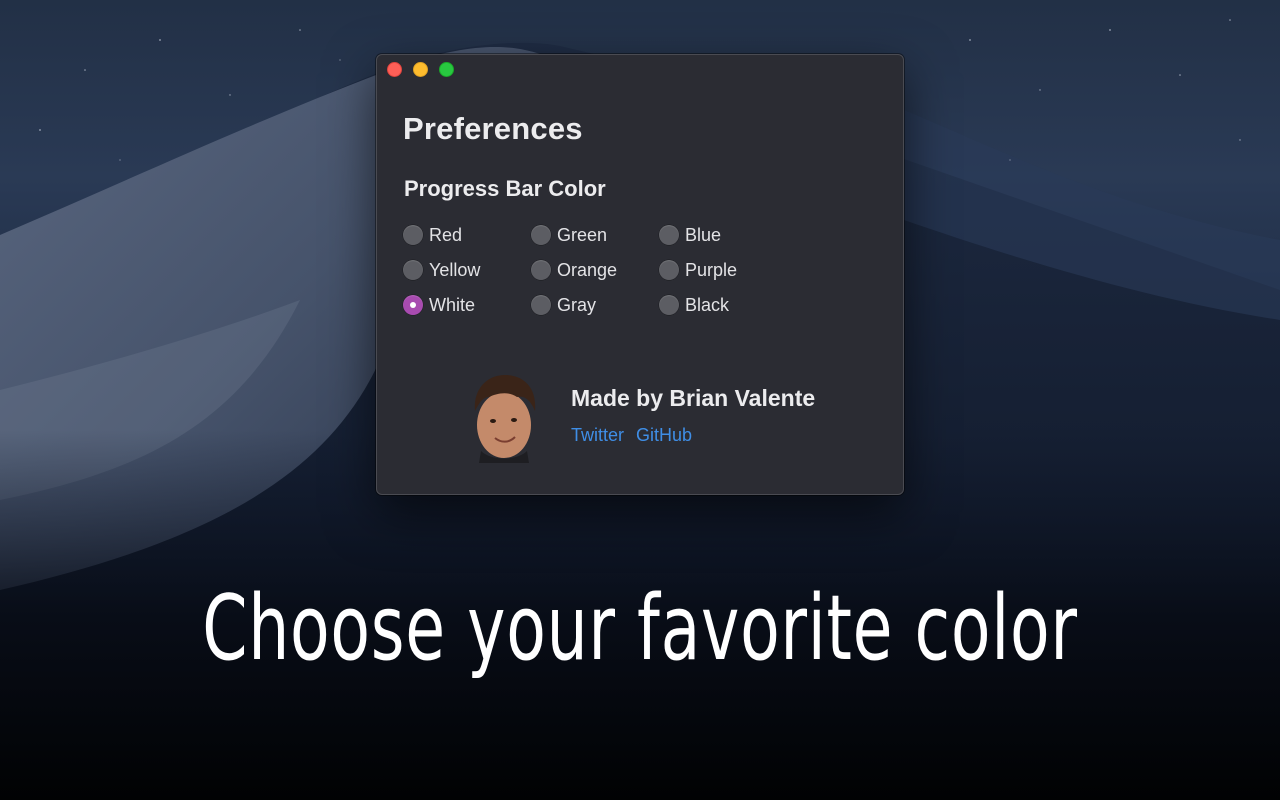  I want to click on radio-option-orange: Orange, so click(595, 270).